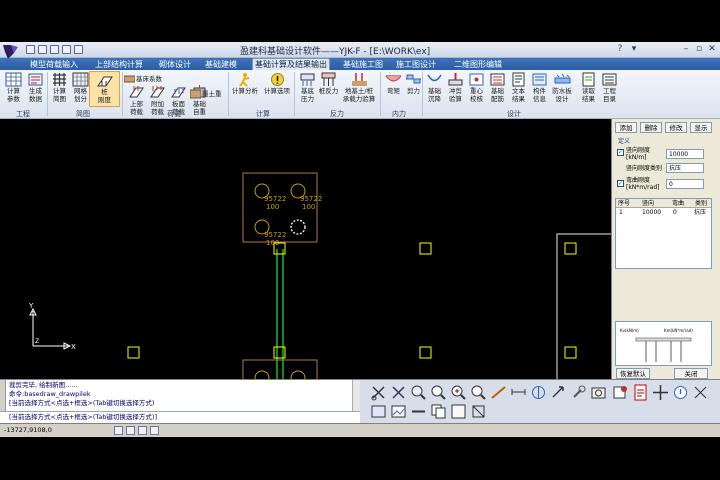 The image size is (720, 480). I want to click on vertical-stiffness-type-select: 抗压, so click(685, 168).